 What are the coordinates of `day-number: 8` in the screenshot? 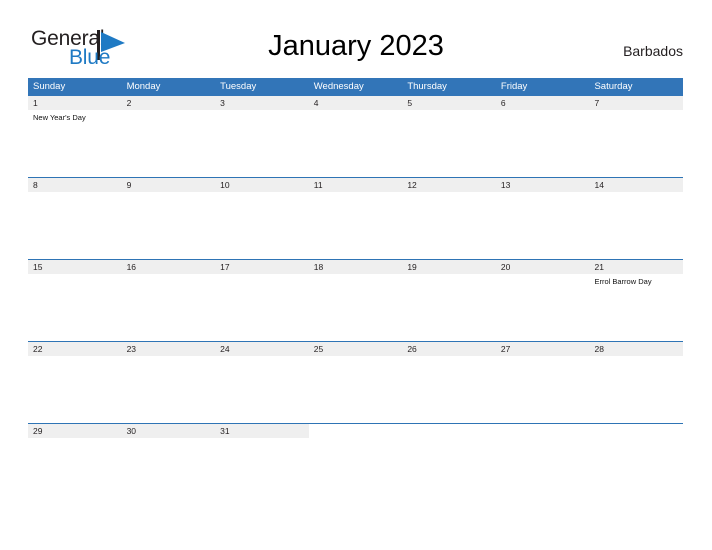 It's located at (75, 185).